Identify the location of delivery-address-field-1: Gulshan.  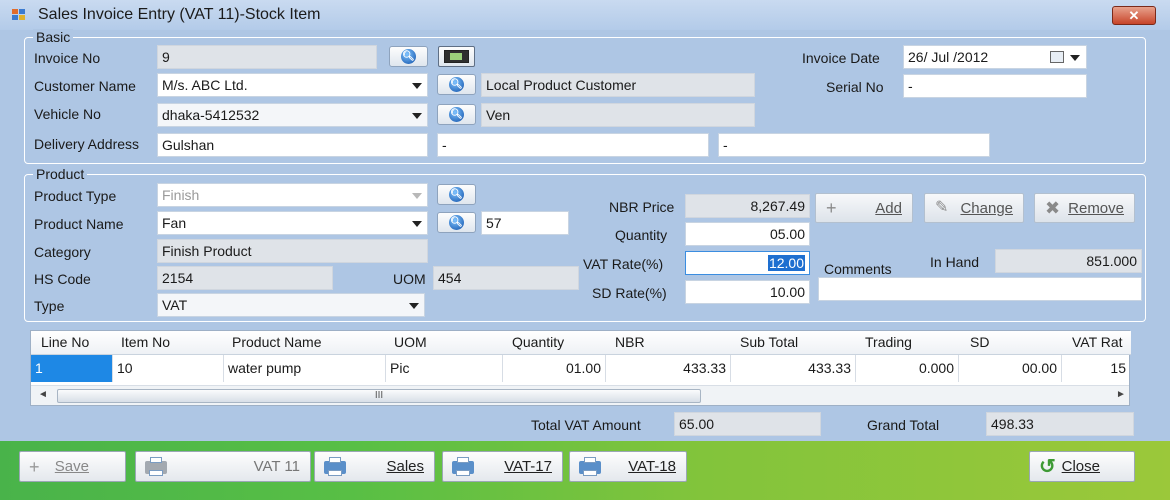
(292, 145).